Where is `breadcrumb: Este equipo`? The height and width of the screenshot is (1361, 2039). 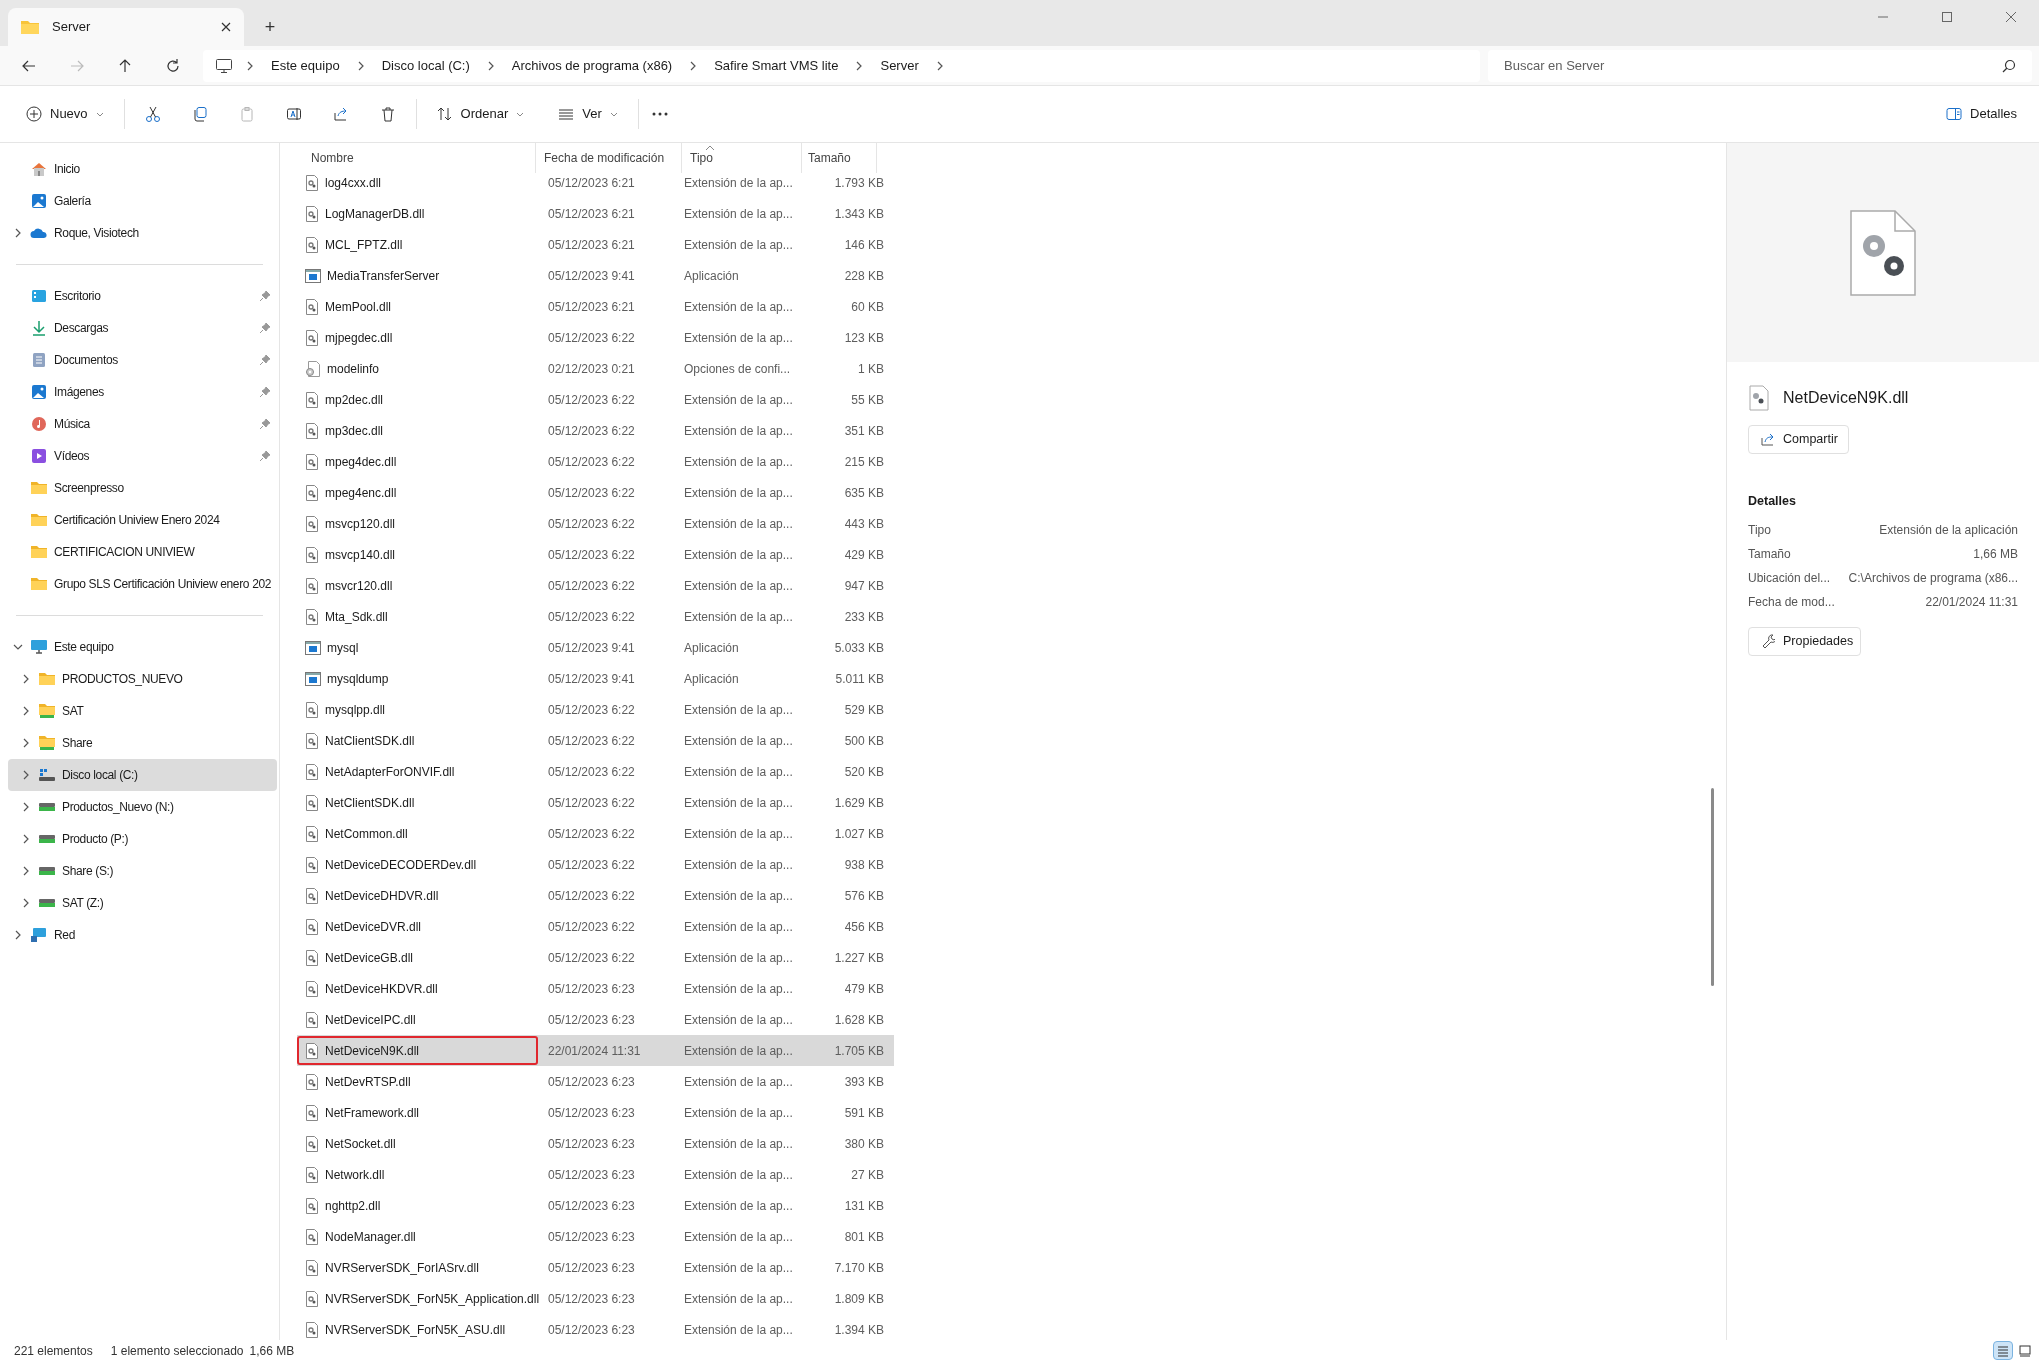
breadcrumb: Este equipo is located at coordinates (305, 65).